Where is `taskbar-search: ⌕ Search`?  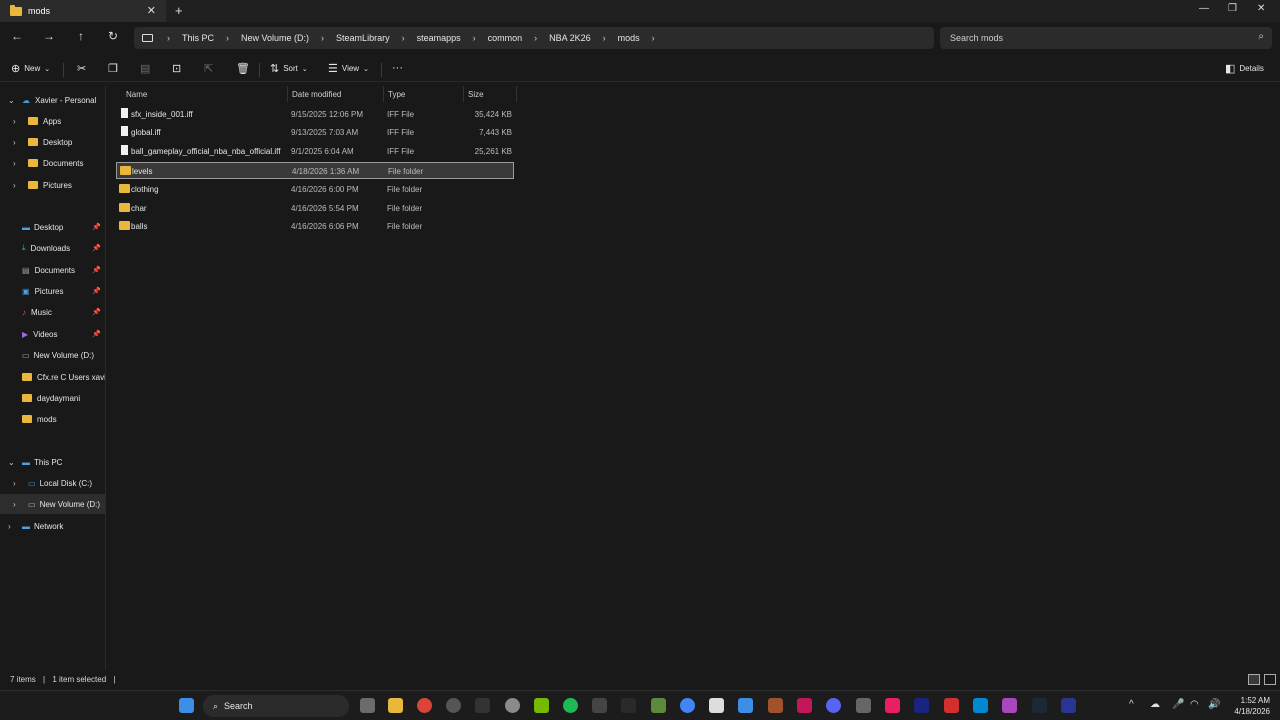 taskbar-search: ⌕ Search is located at coordinates (276, 706).